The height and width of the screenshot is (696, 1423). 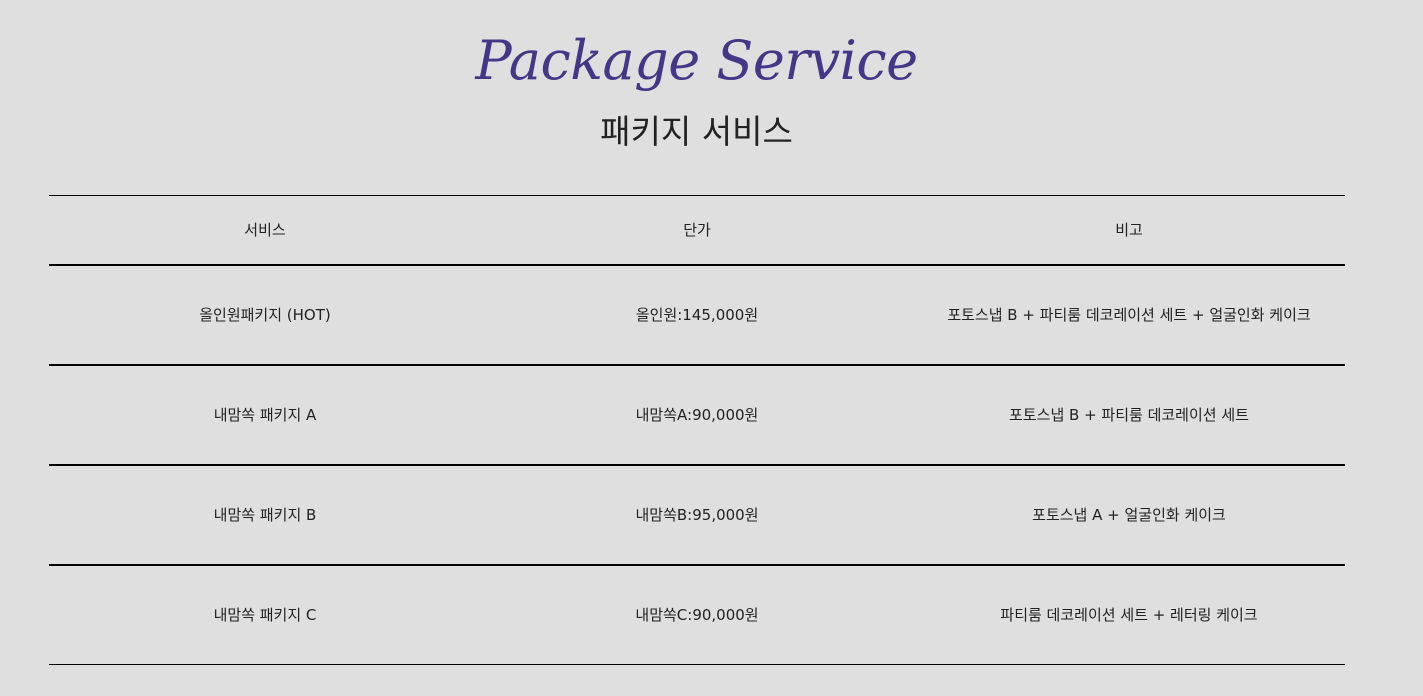 What do you see at coordinates (1129, 515) in the screenshot?
I see `package-note-cell: 포토스냅 A + 얼굴인화 케이크` at bounding box center [1129, 515].